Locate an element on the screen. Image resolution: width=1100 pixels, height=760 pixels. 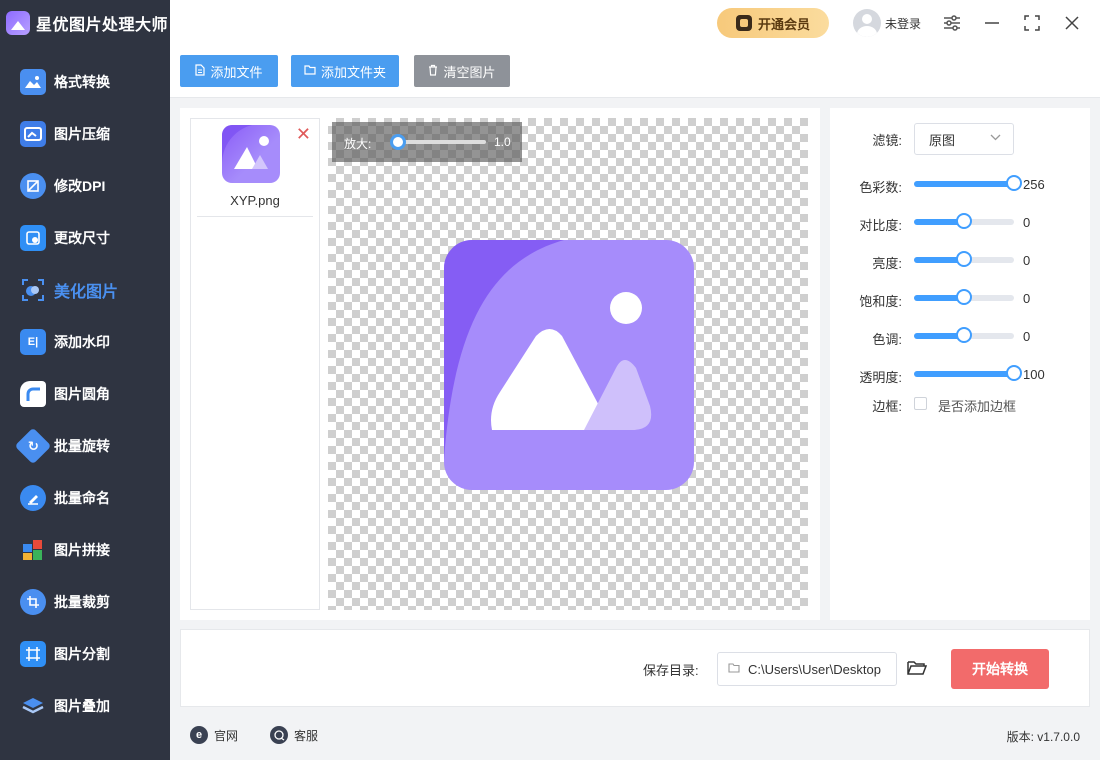
slider-fill is located at coordinates (964, 184).